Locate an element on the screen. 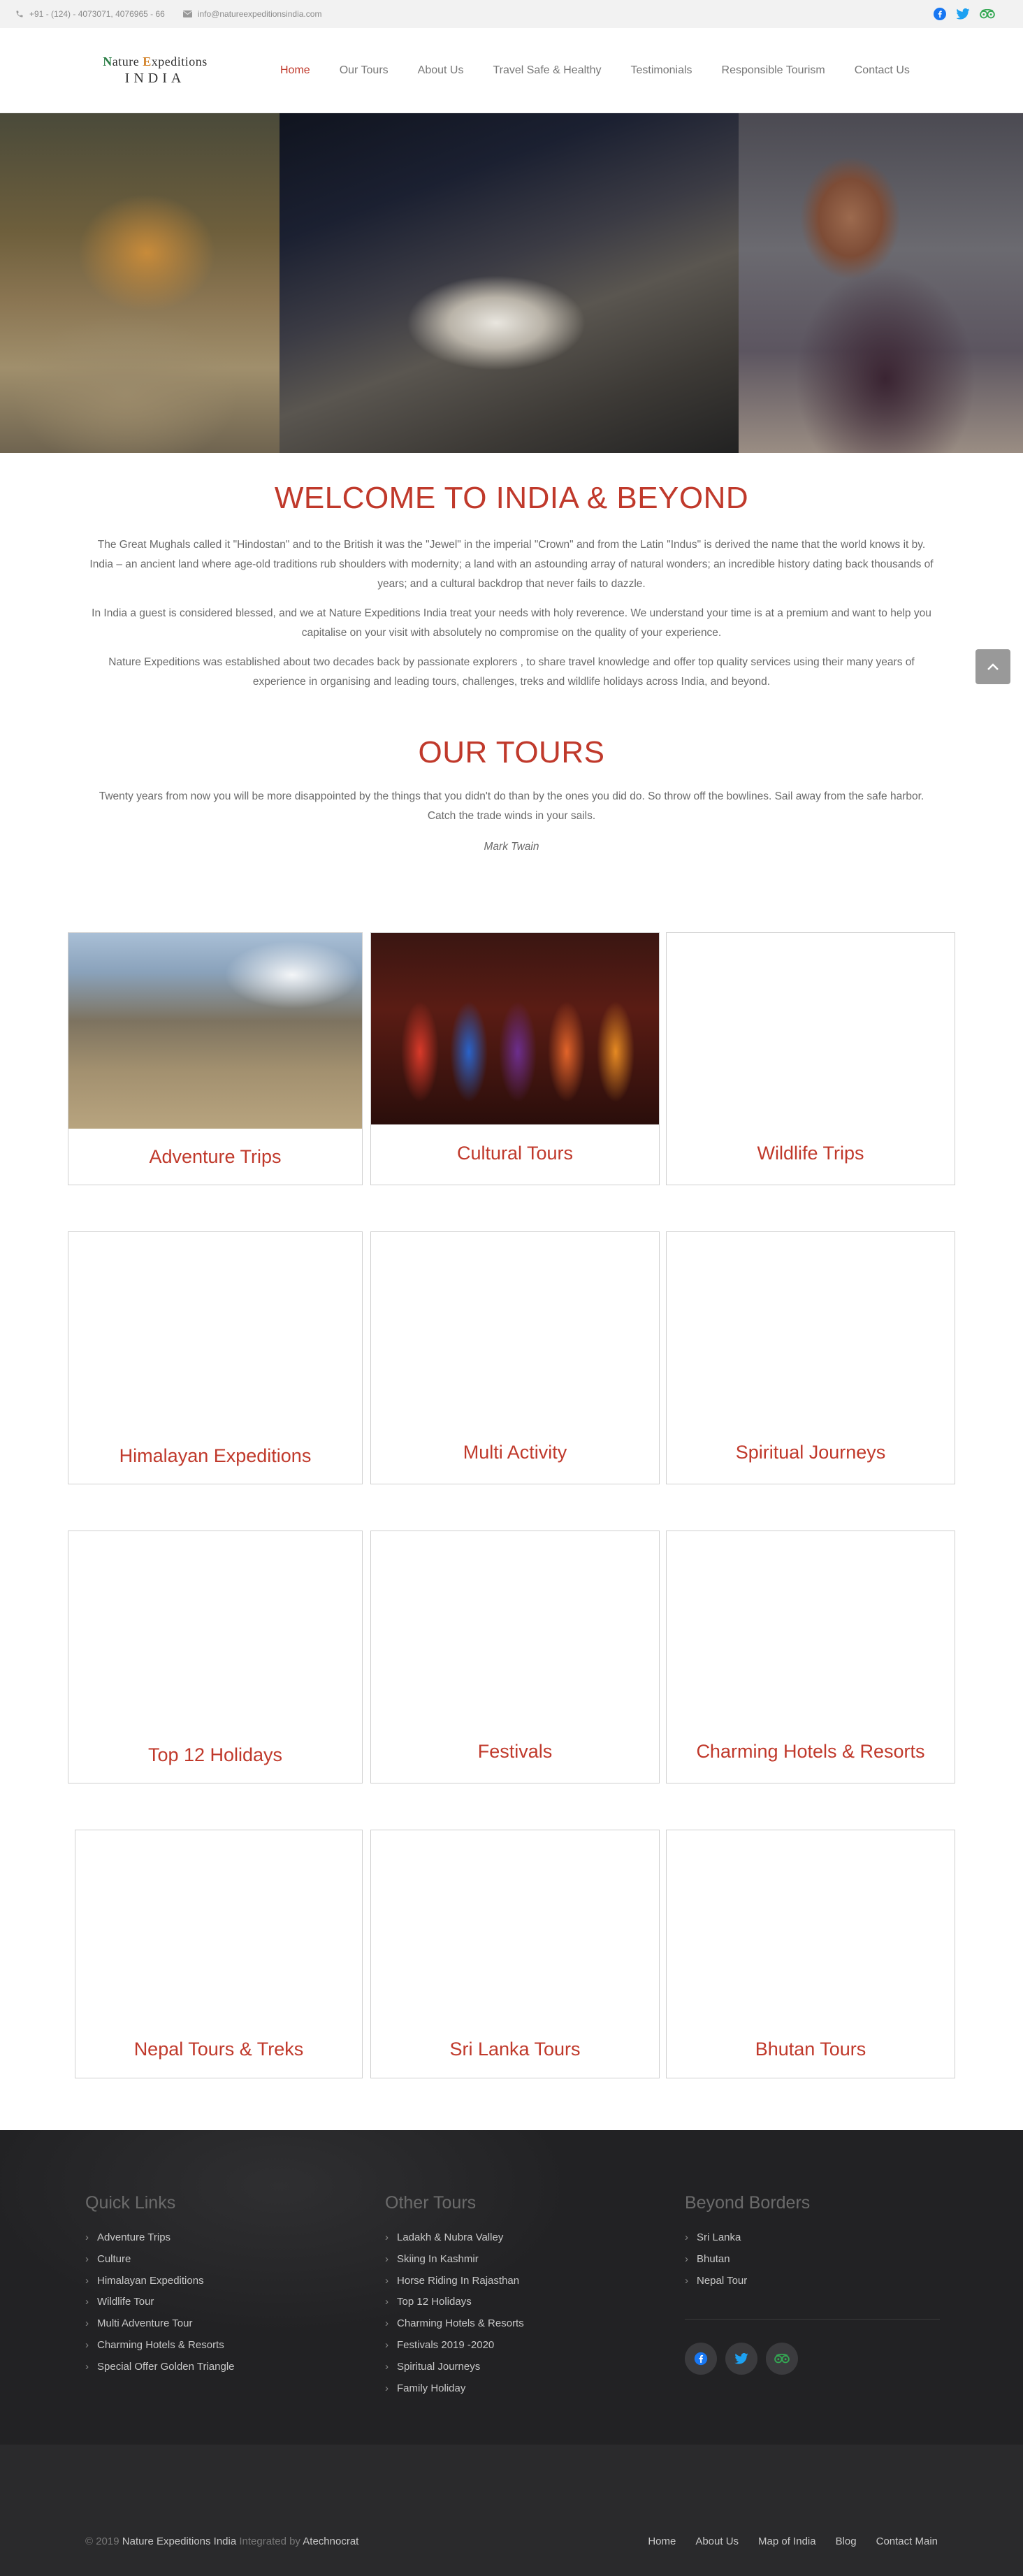 This screenshot has width=1023, height=2576. card-title: Cultural Tours is located at coordinates (515, 1153).